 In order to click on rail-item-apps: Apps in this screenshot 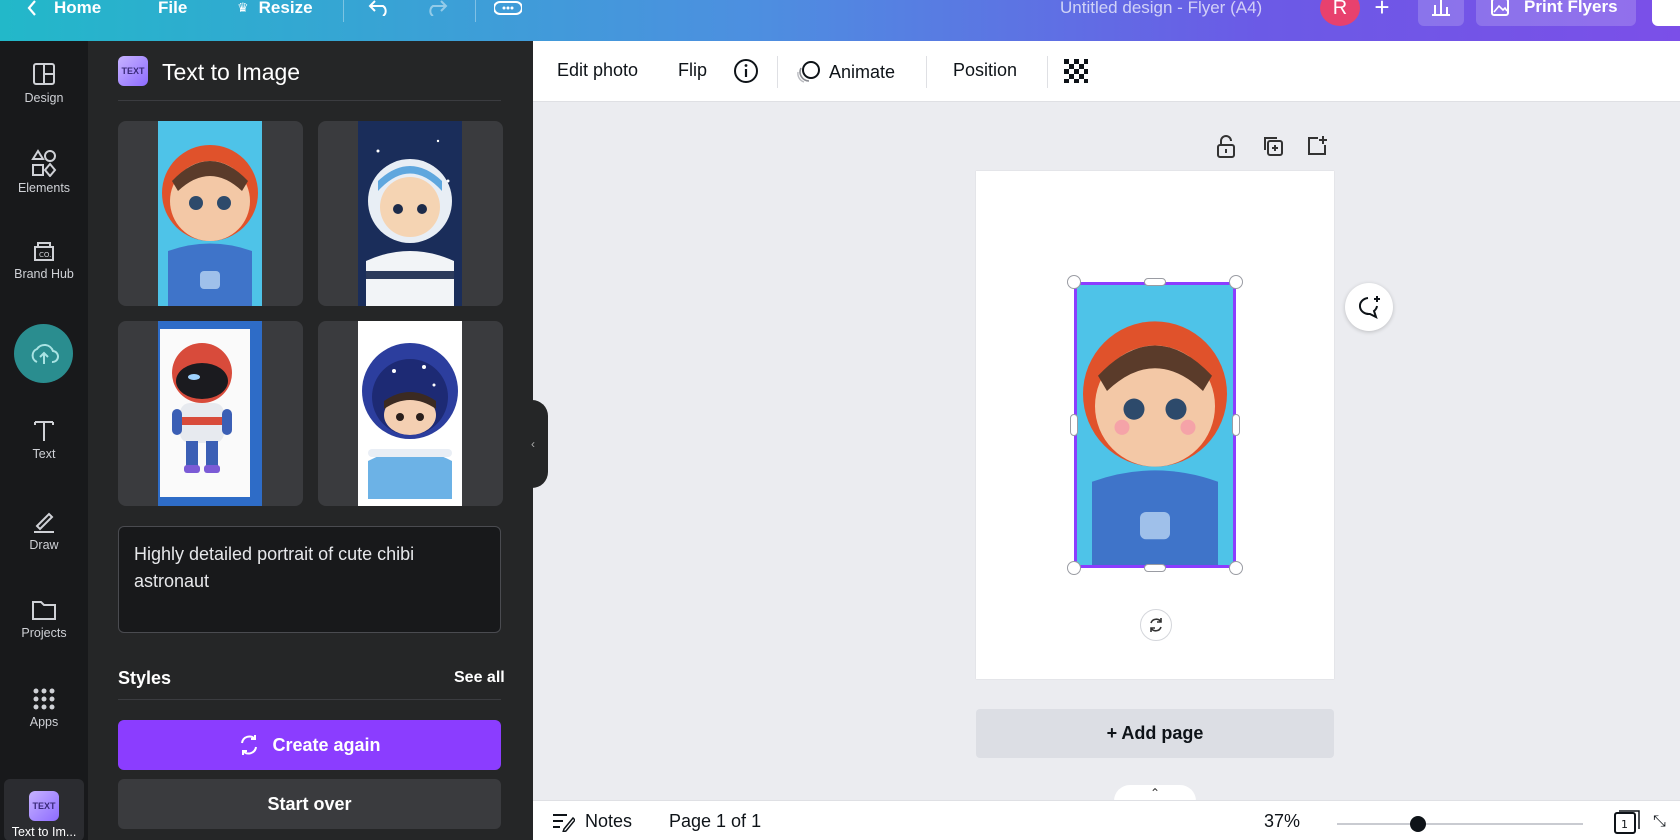, I will do `click(44, 708)`.